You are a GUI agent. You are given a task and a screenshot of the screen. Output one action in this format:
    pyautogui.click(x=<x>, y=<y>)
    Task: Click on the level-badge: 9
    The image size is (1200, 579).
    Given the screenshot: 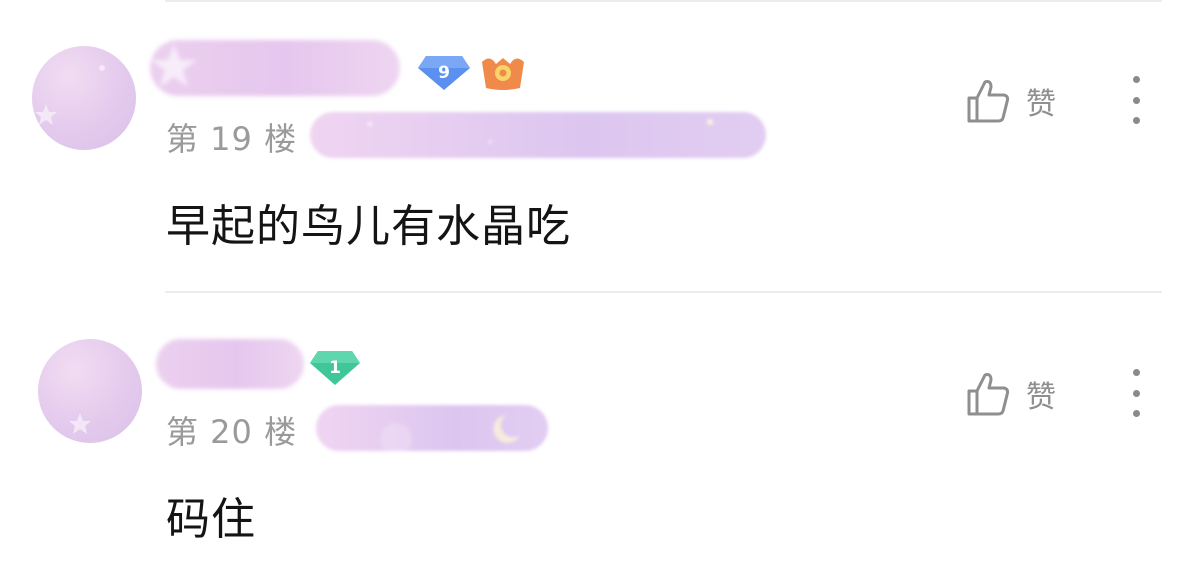 What is the action you would take?
    pyautogui.click(x=444, y=72)
    